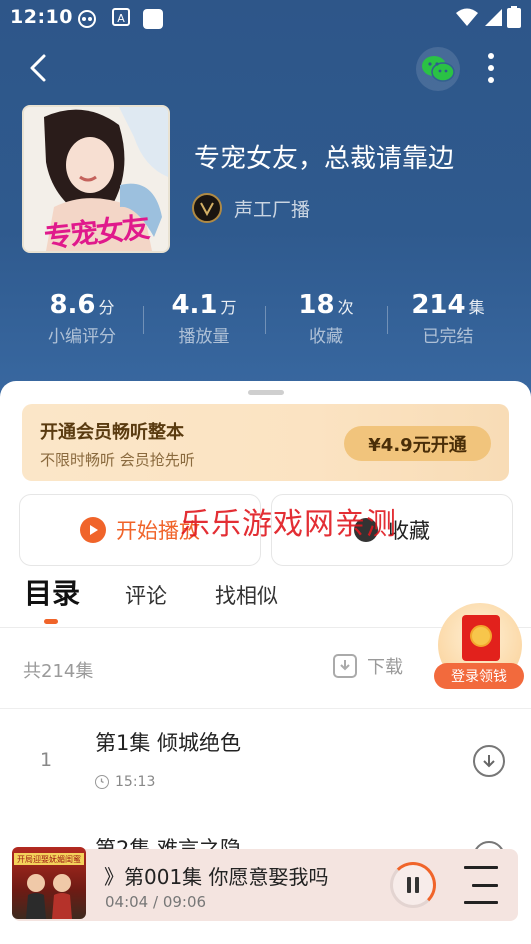 The image size is (531, 944). What do you see at coordinates (228, 307) in the screenshot?
I see `stat-unit: 万` at bounding box center [228, 307].